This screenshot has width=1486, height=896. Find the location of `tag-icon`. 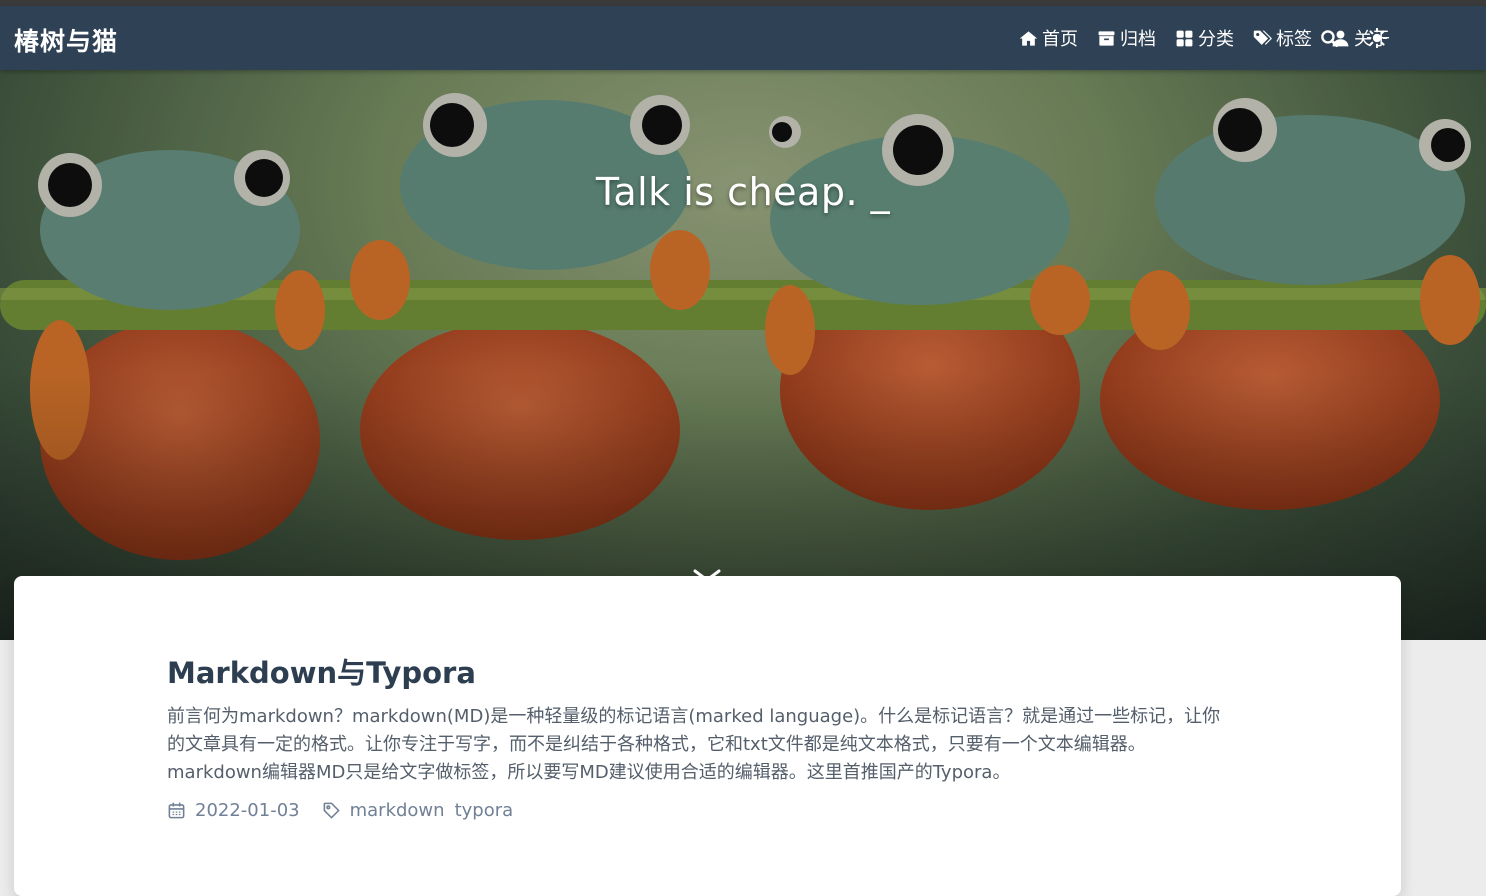

tag-icon is located at coordinates (331, 810).